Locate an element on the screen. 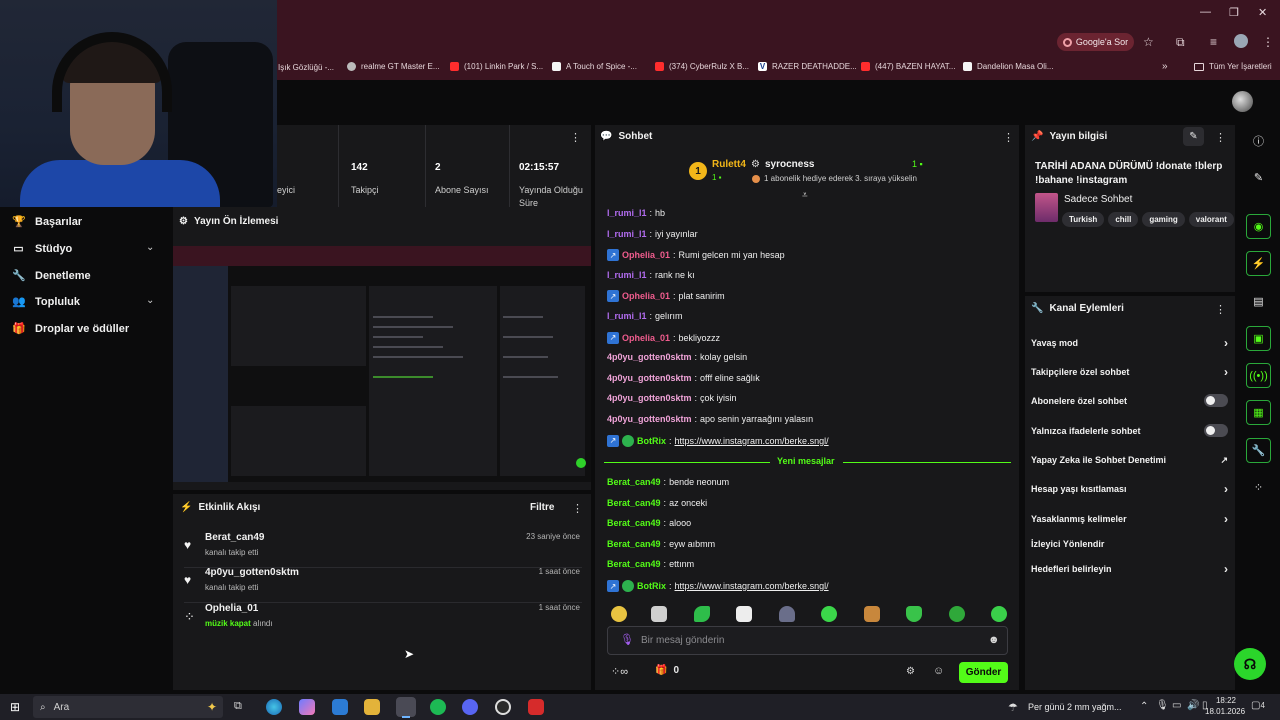 The width and height of the screenshot is (1280, 720). browser-menu-icon: ⋮ is located at coordinates (1268, 42).